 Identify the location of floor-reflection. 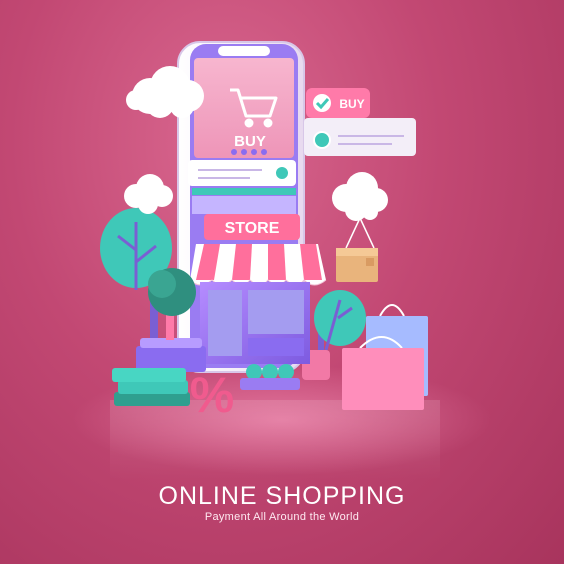
(275, 440).